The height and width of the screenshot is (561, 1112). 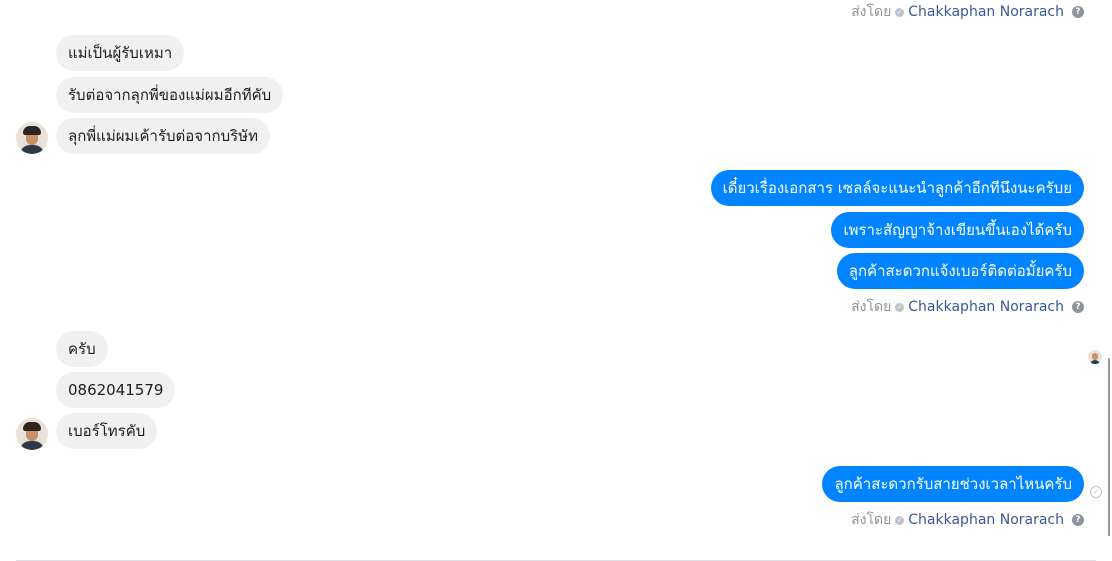 What do you see at coordinates (82, 349) in the screenshot?
I see `message-bubble-incoming: ครับ` at bounding box center [82, 349].